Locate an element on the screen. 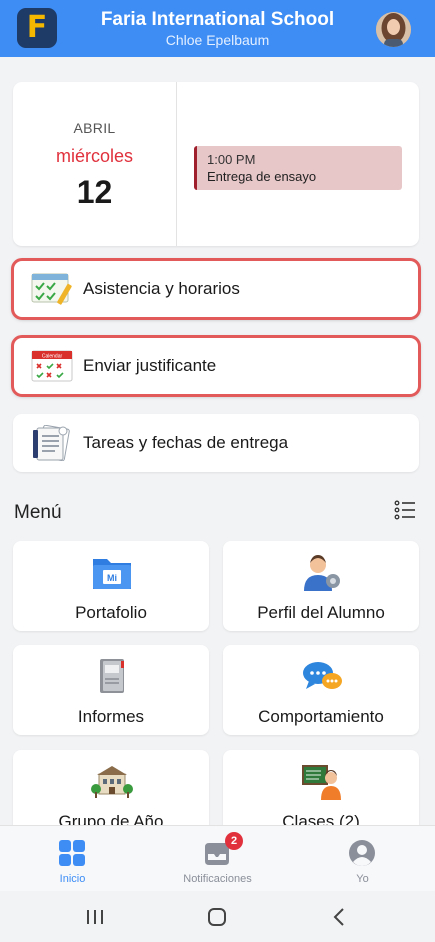  event-time: 1:00 PM is located at coordinates (231, 159).